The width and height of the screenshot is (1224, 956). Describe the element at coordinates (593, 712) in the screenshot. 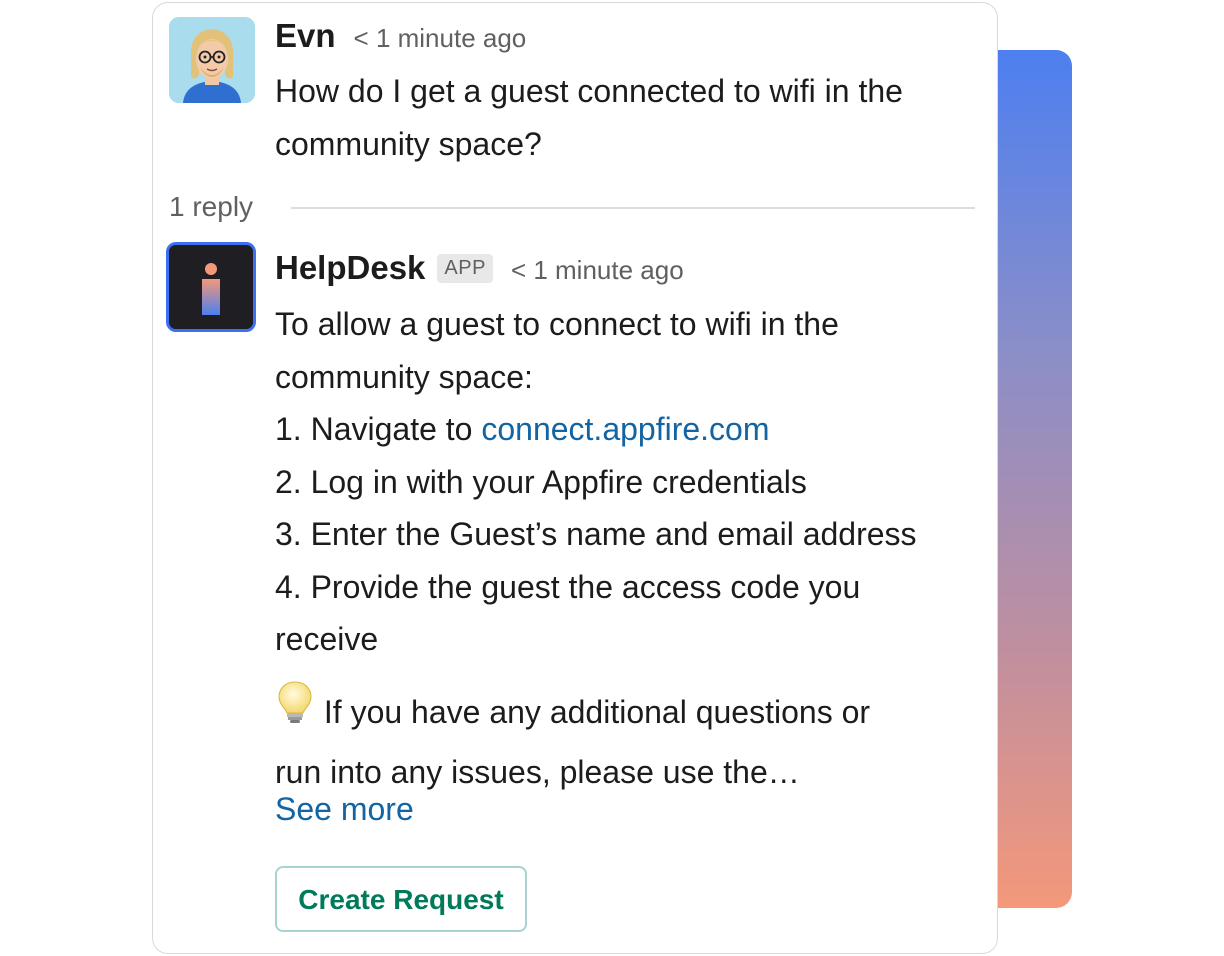

I see `tip-line-1: If you have any additional questions or` at that location.